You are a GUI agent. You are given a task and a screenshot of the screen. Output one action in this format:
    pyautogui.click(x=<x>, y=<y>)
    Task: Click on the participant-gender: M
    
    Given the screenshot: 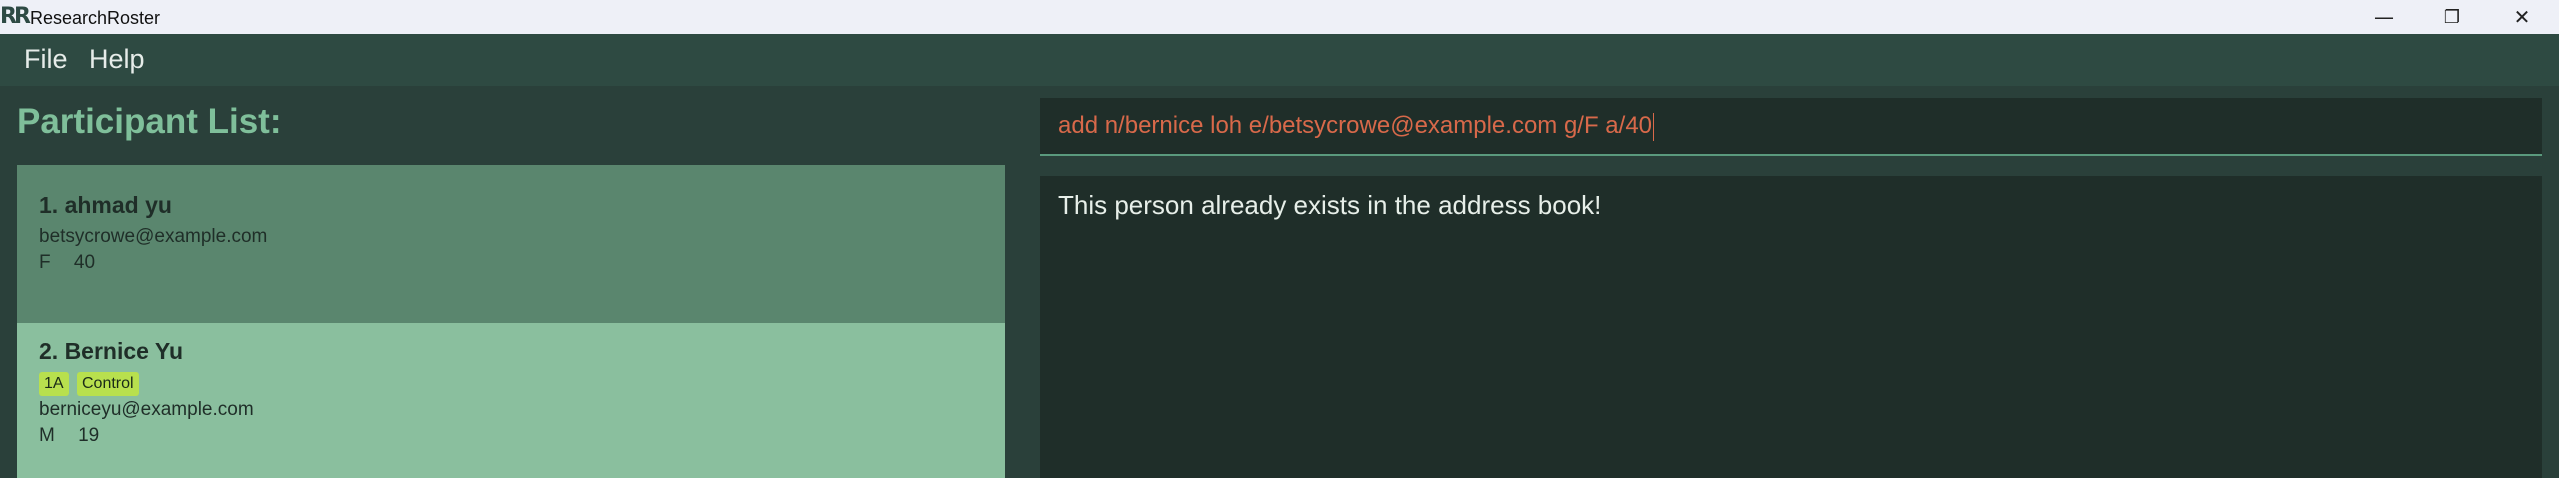 What is the action you would take?
    pyautogui.click(x=47, y=435)
    